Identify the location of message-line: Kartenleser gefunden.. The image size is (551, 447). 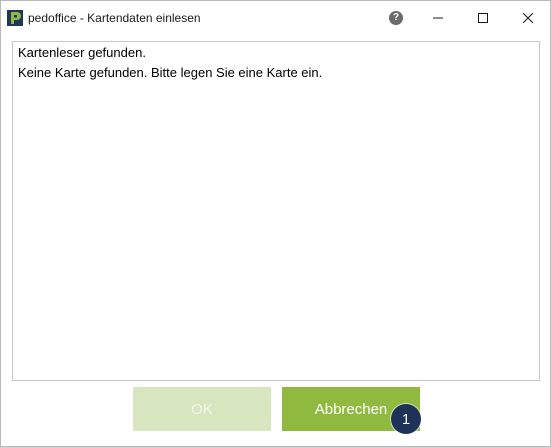
(82, 52).